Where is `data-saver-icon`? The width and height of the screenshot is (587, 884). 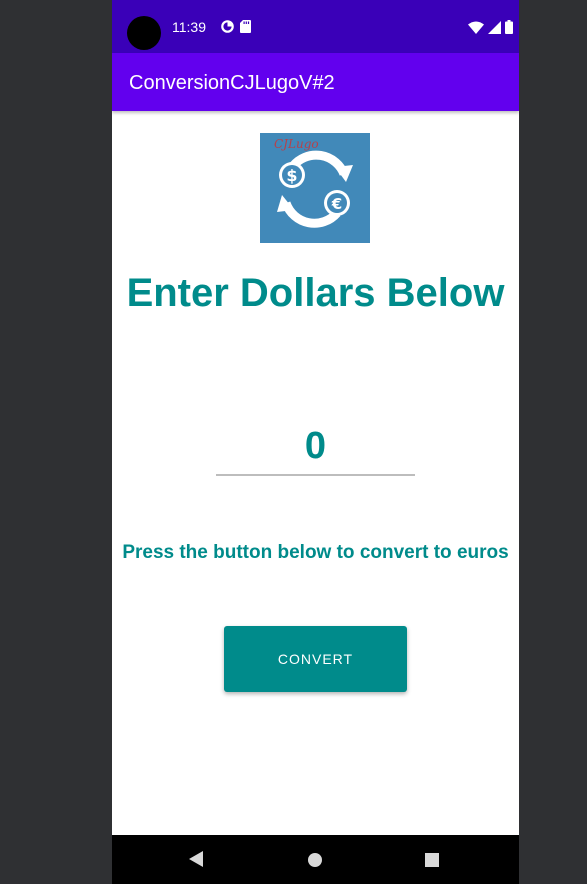 data-saver-icon is located at coordinates (227, 29).